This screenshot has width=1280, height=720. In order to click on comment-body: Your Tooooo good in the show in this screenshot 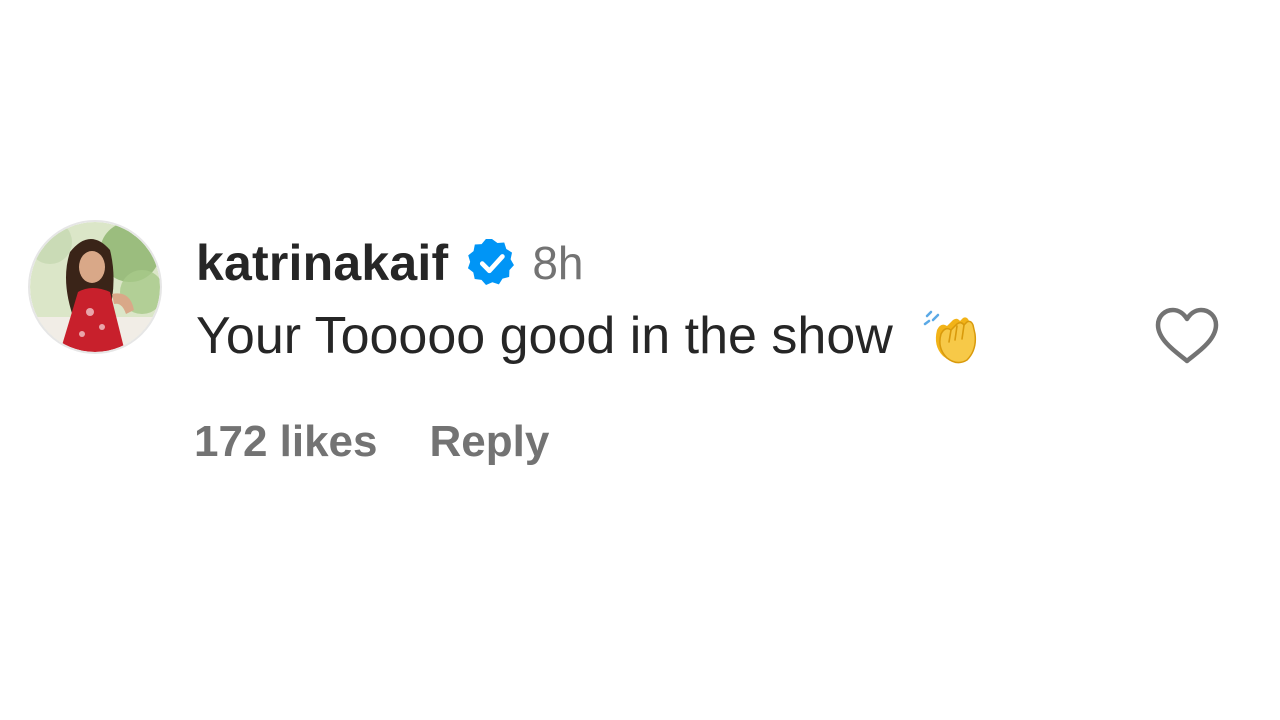, I will do `click(587, 336)`.